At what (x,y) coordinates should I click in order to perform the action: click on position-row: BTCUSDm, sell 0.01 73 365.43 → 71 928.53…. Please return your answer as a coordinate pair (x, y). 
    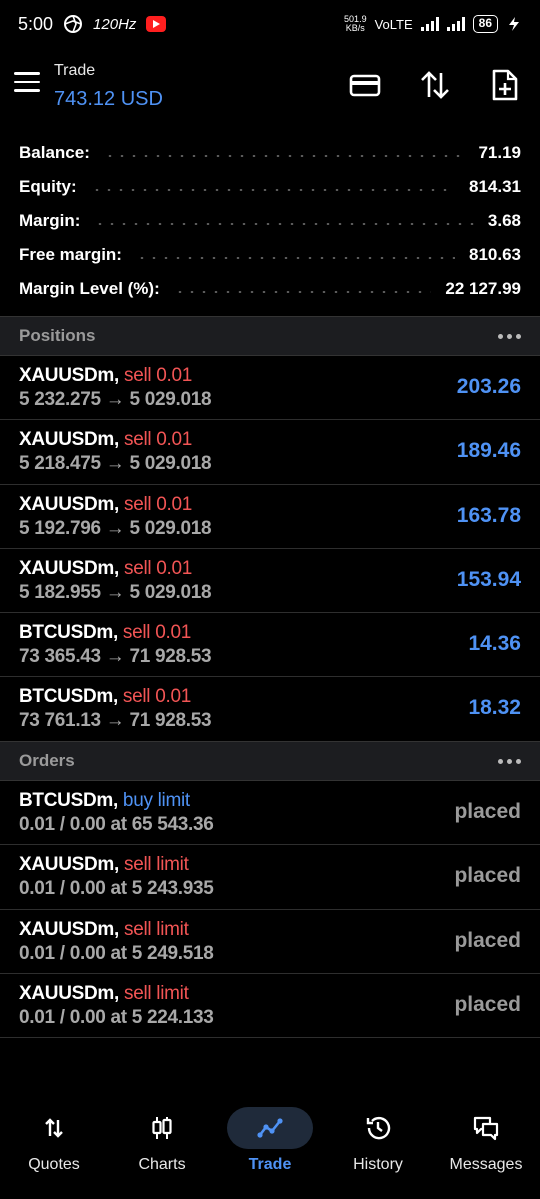
    Looking at the image, I should click on (270, 645).